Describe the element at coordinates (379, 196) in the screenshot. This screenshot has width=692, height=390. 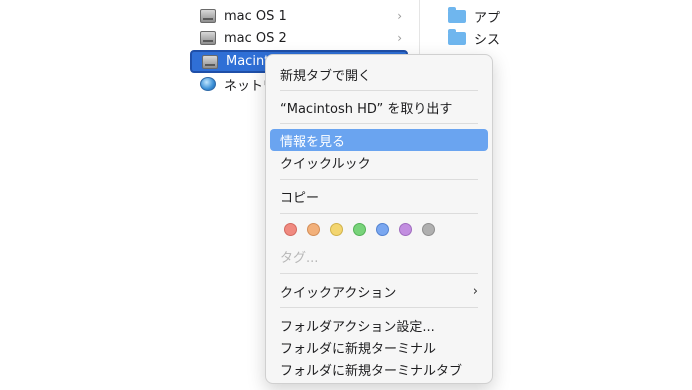
I see `menu-item-copy: コピー` at that location.